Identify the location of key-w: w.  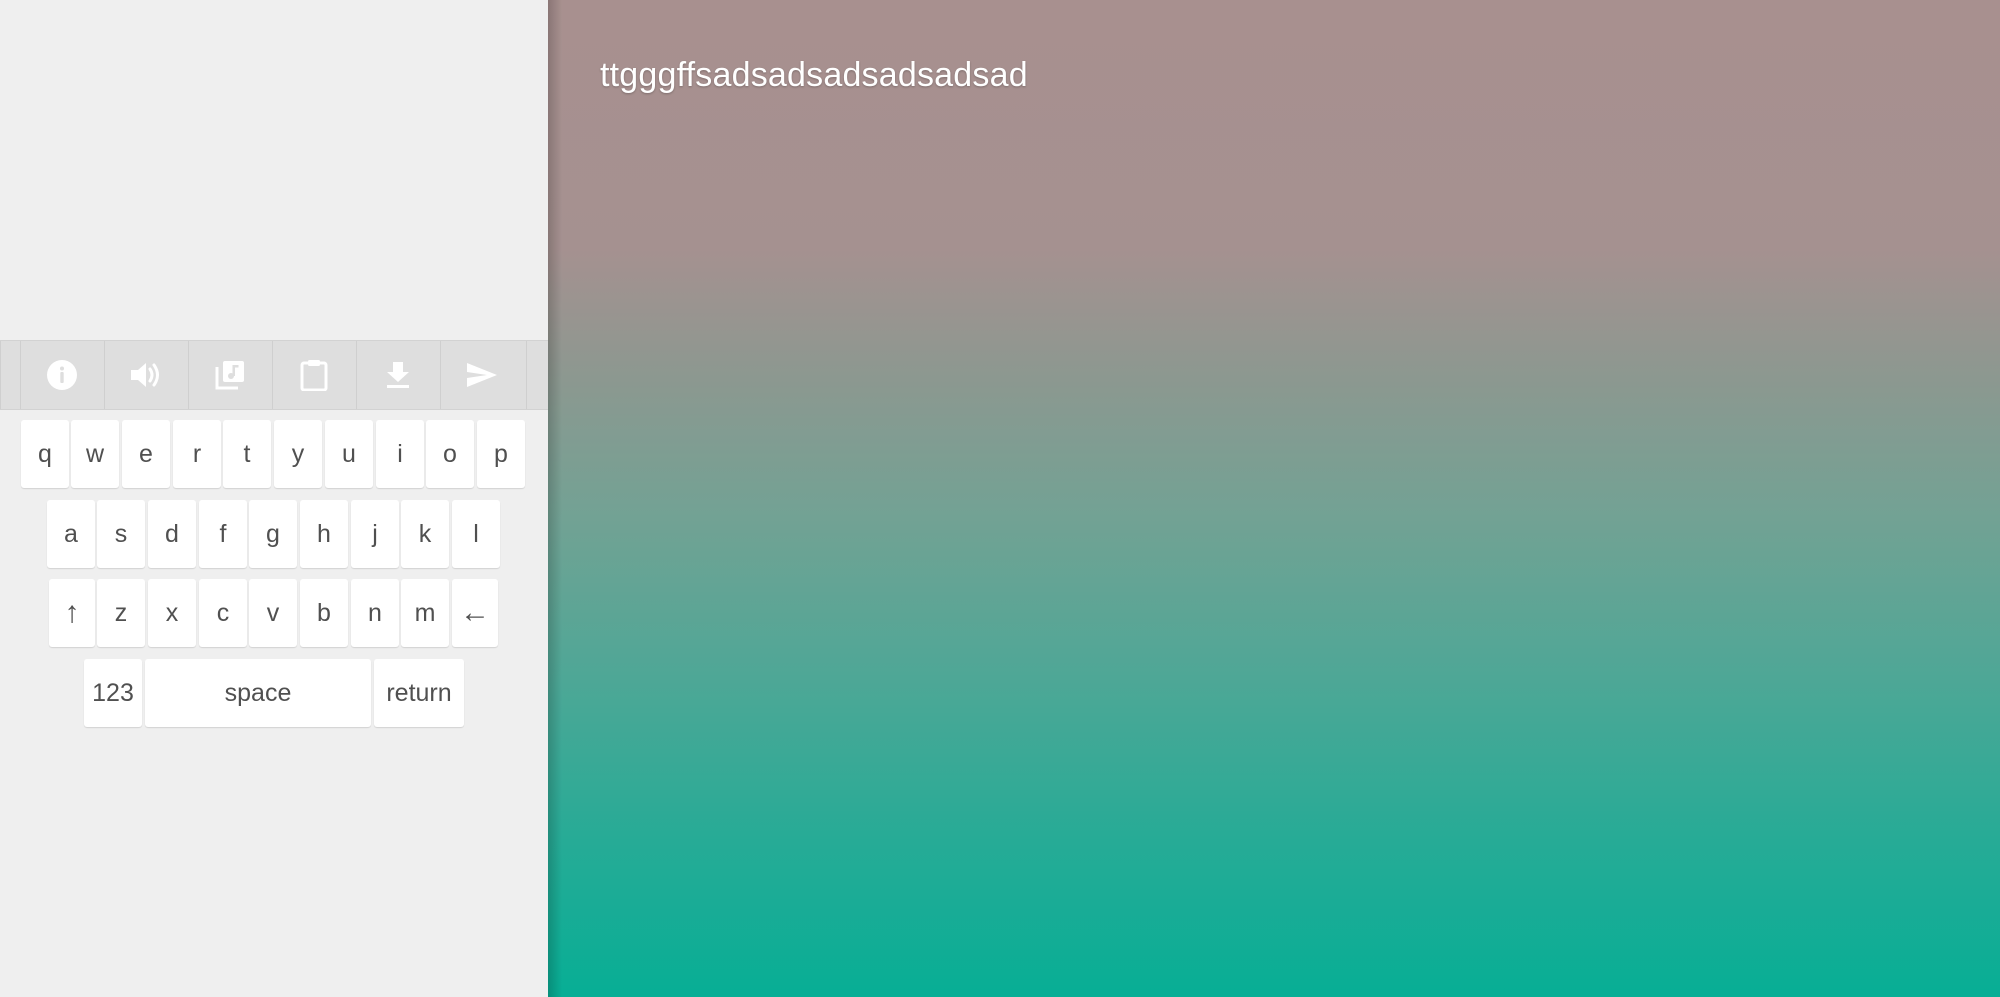
(95, 454).